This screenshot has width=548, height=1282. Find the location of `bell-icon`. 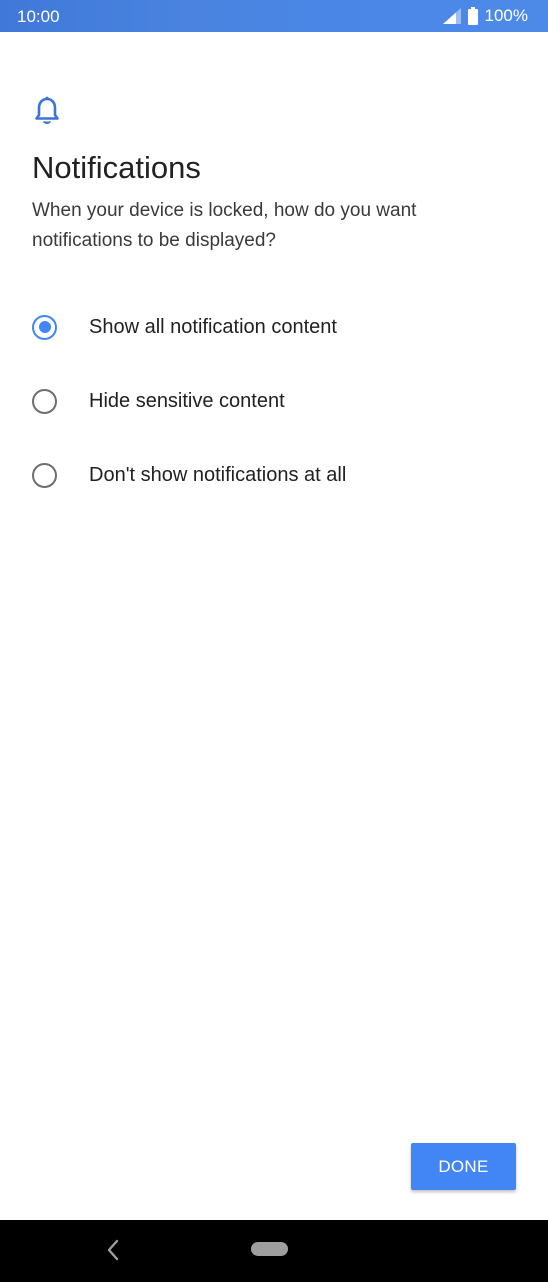

bell-icon is located at coordinates (47, 110).